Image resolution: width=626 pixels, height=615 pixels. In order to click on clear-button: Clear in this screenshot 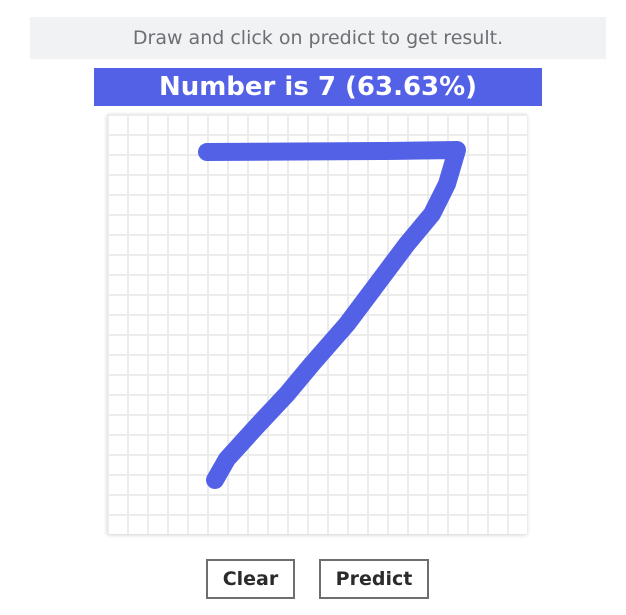, I will do `click(250, 579)`.